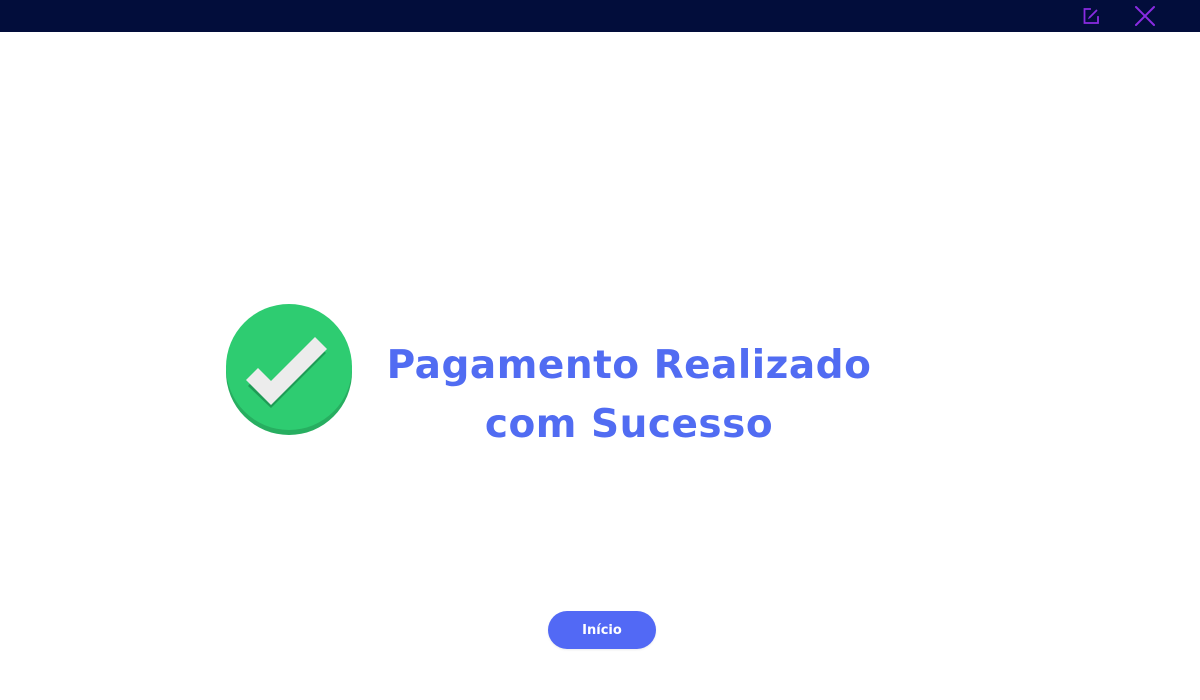 The height and width of the screenshot is (700, 1200). What do you see at coordinates (629, 395) in the screenshot?
I see `payment-success-message: Pagamento Realizado com Sucesso` at bounding box center [629, 395].